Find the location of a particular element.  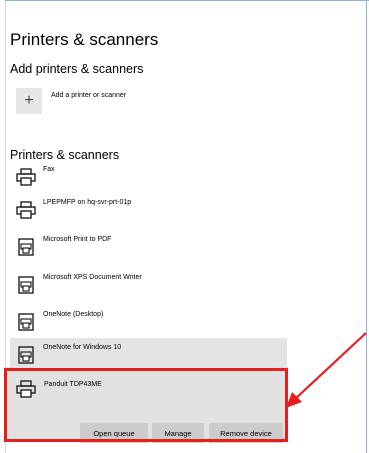

printer-name: OneNote for Windows 10 is located at coordinates (82, 347).